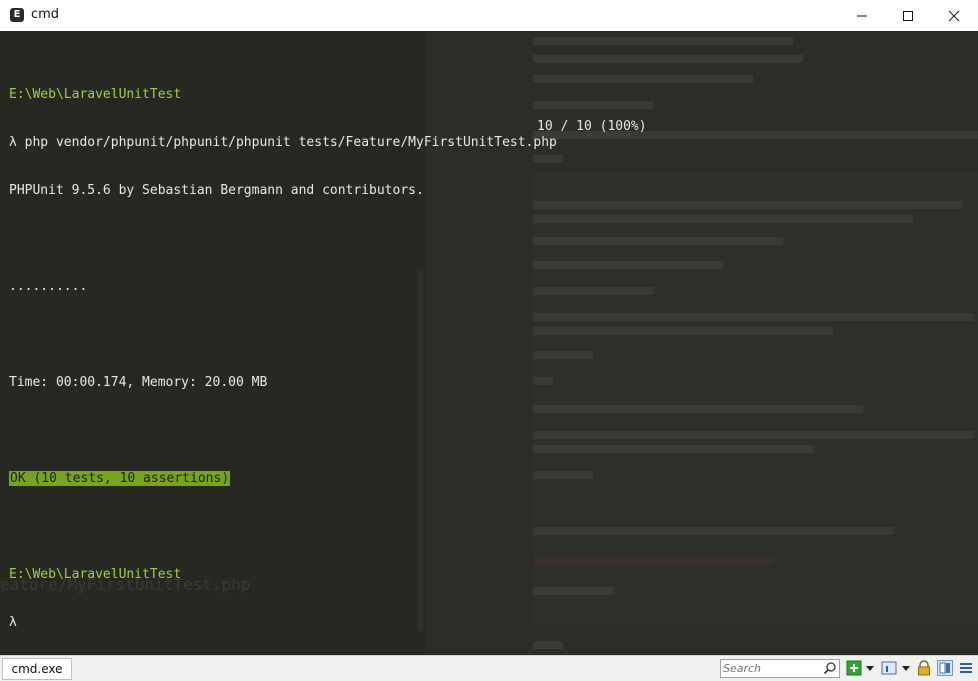  I want to click on lock-icon, so click(924, 668).